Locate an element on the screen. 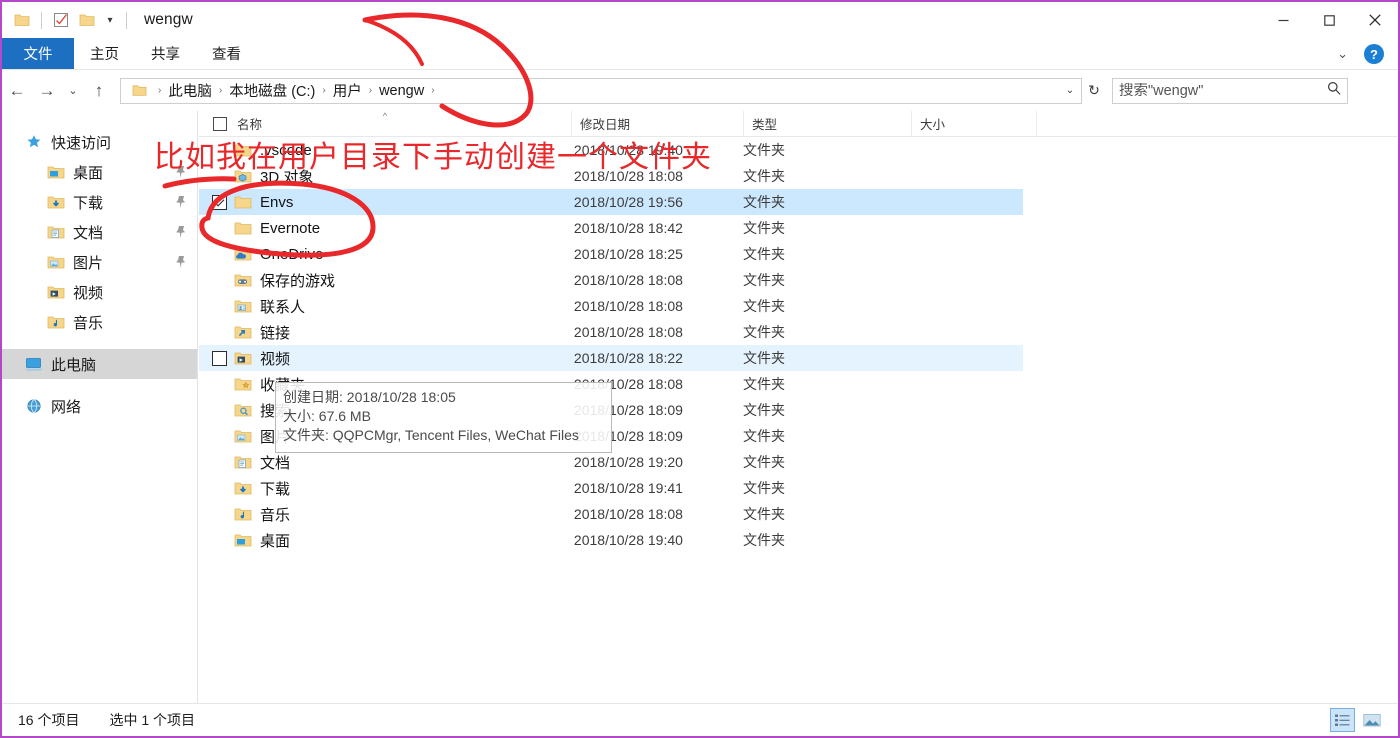 The width and height of the screenshot is (1400, 738). file-date-label: 2018/10/28 19:20 is located at coordinates (628, 462).